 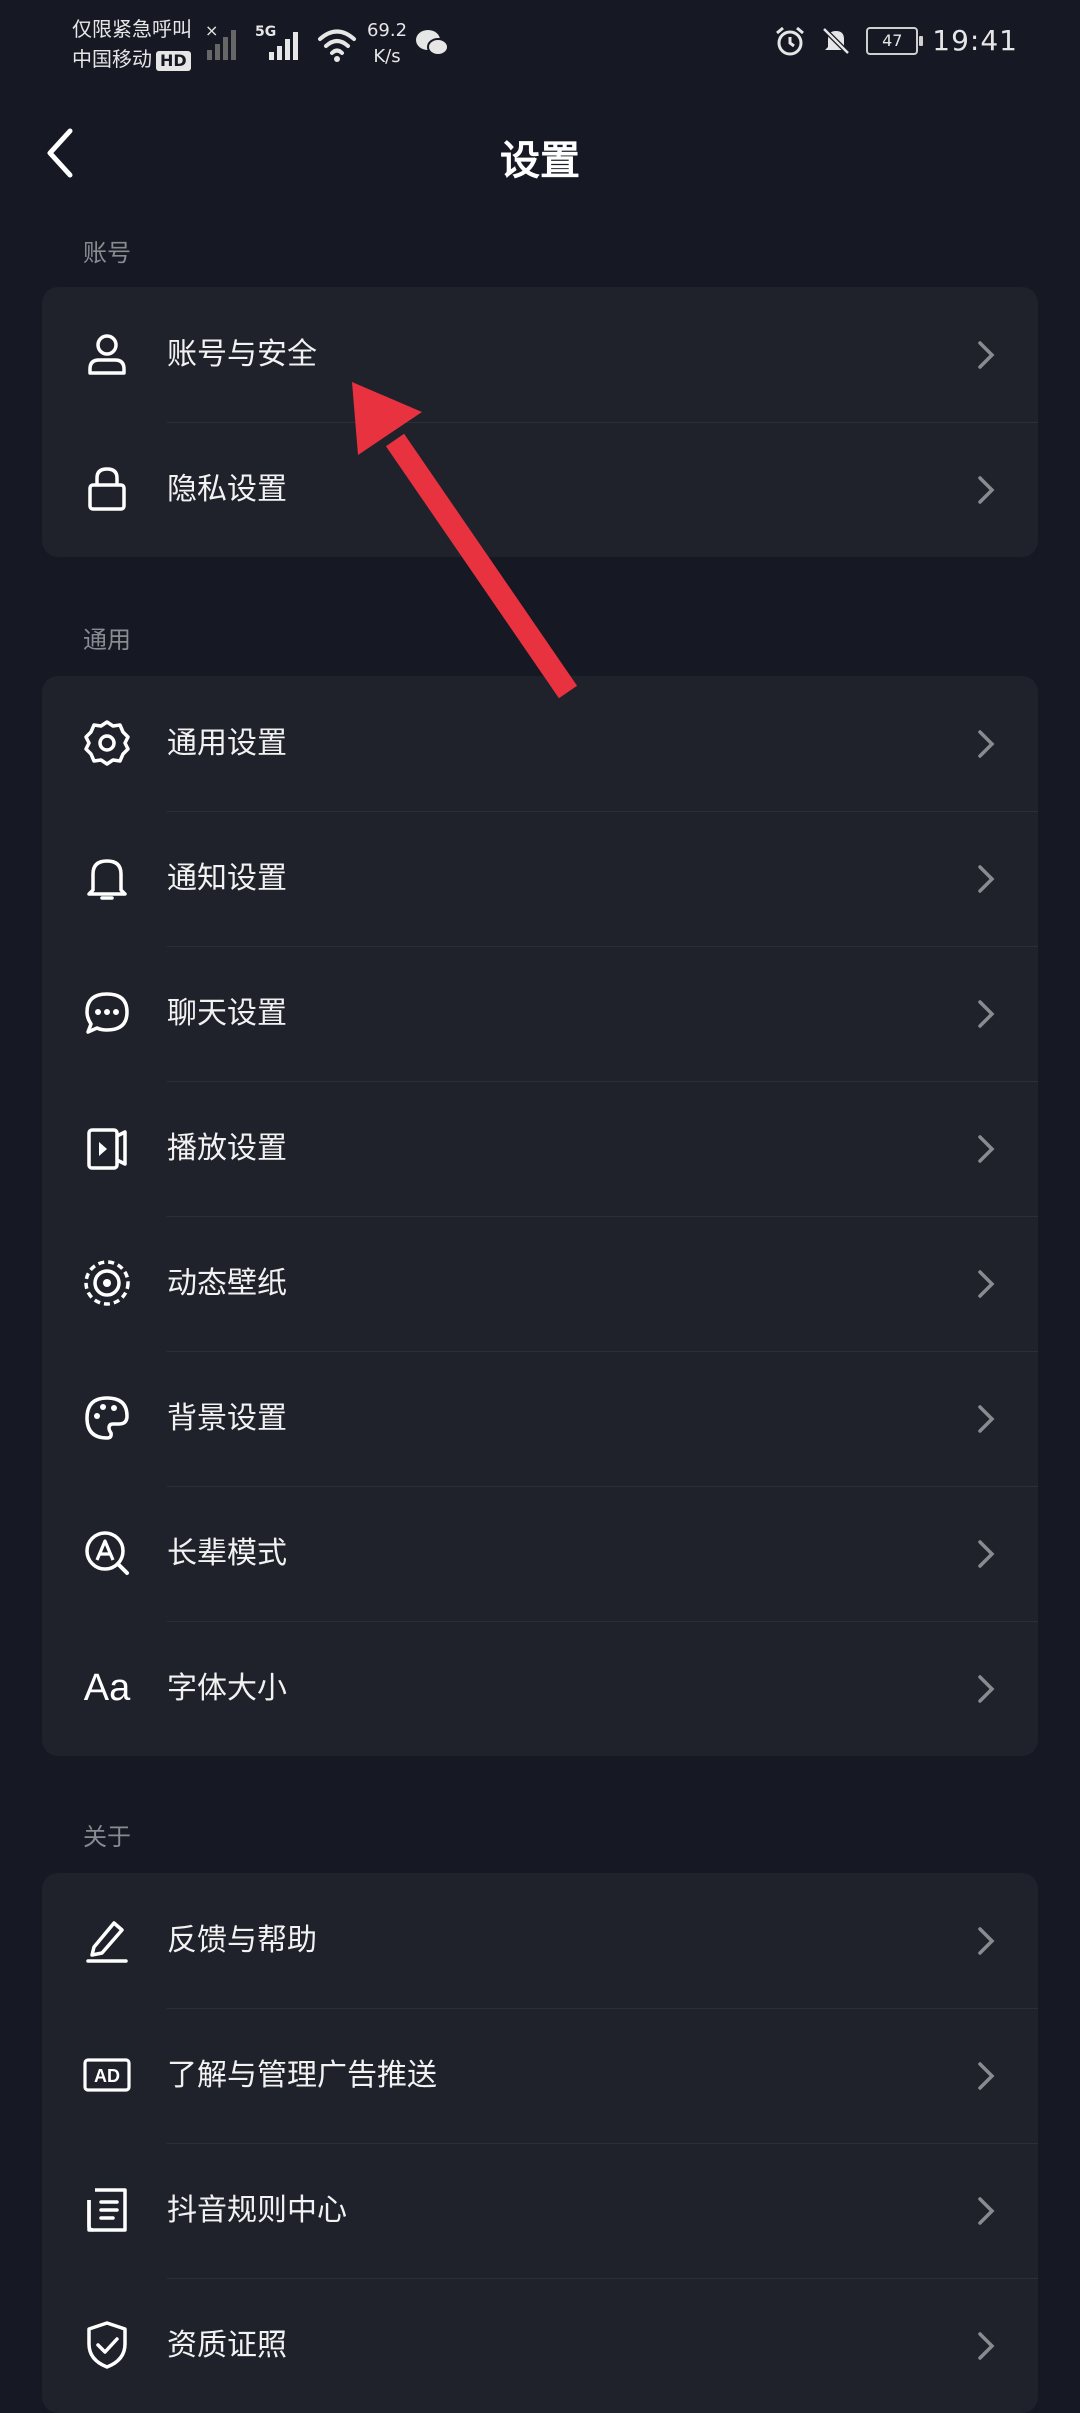 I want to click on row-feedback-help: 反馈与帮助, so click(x=540, y=1940).